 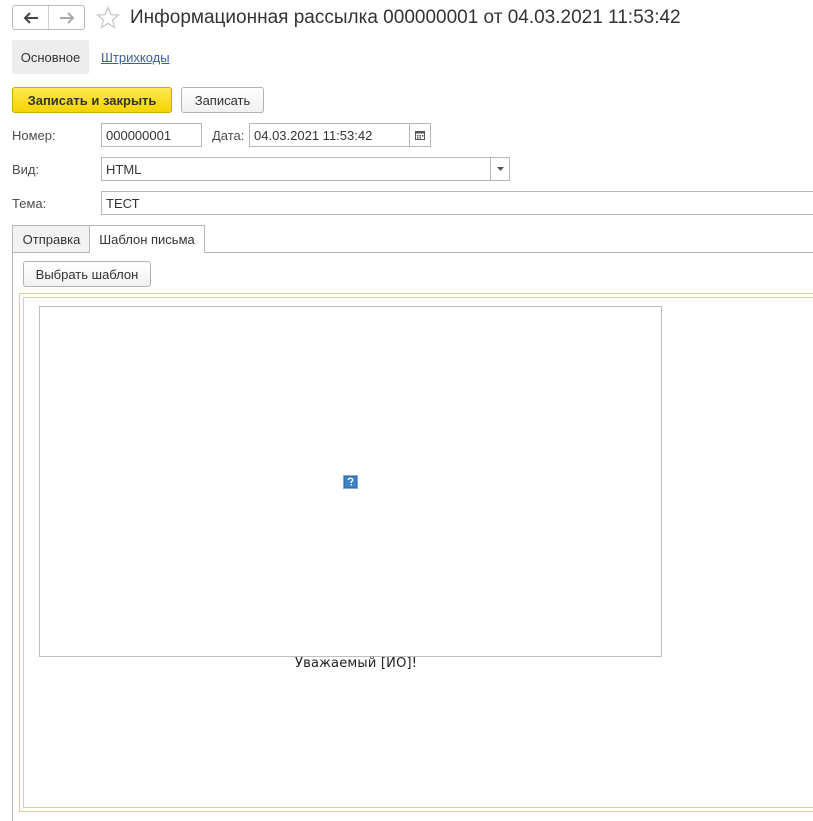 I want to click on broken-image-icon, so click(x=350, y=482).